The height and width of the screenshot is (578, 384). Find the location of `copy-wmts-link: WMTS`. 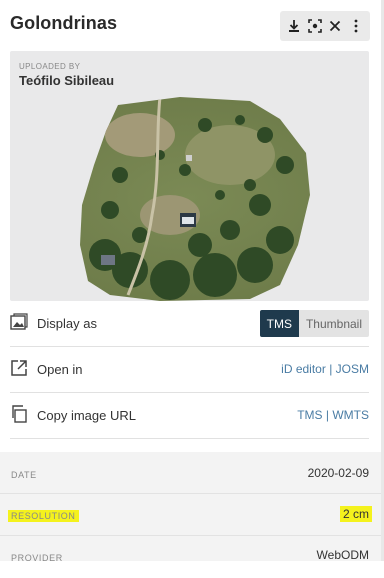

copy-wmts-link: WMTS is located at coordinates (350, 415).